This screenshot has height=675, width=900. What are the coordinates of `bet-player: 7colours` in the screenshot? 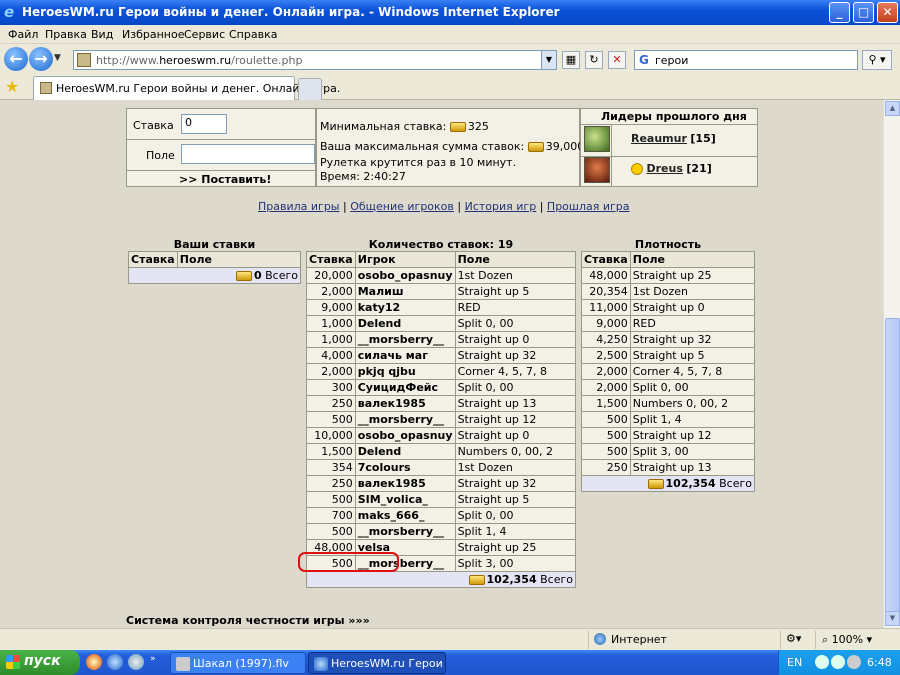 It's located at (405, 467).